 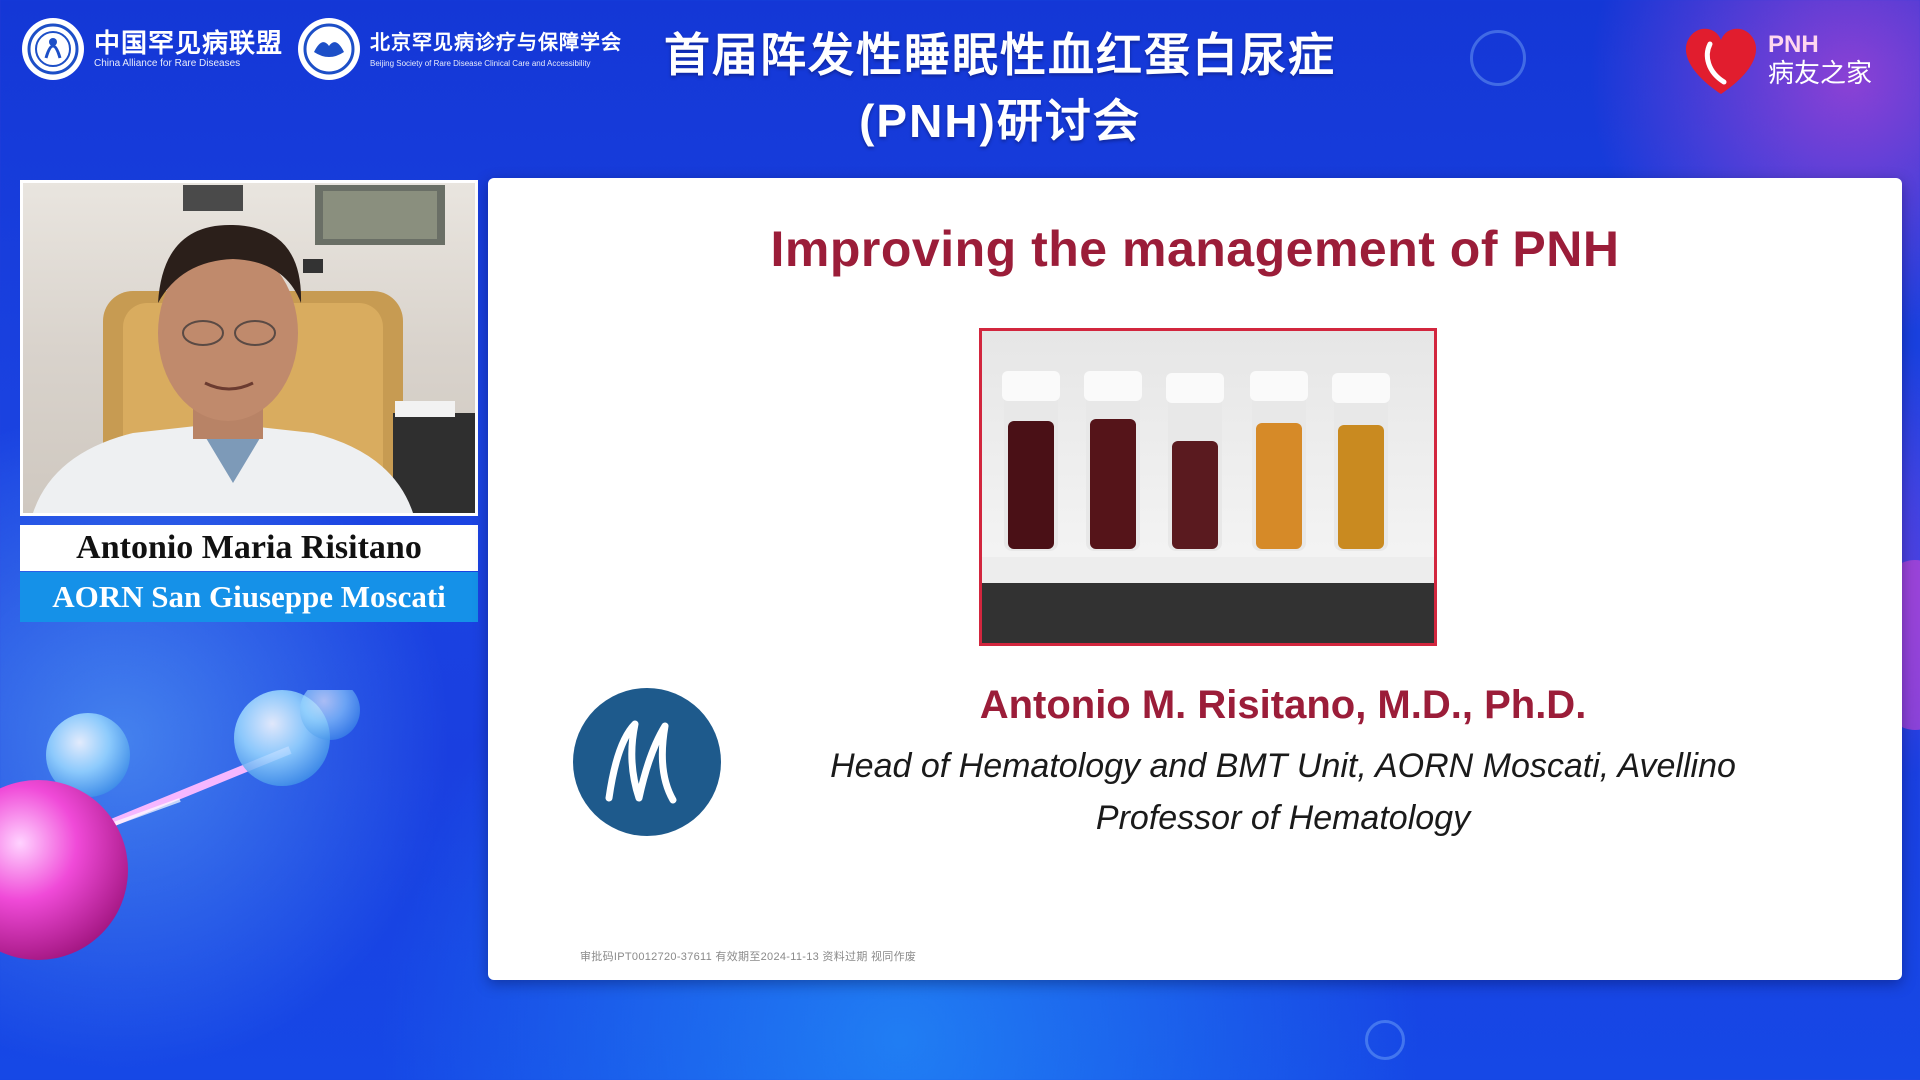 What do you see at coordinates (254, 349) in the screenshot?
I see `speaker-video-image` at bounding box center [254, 349].